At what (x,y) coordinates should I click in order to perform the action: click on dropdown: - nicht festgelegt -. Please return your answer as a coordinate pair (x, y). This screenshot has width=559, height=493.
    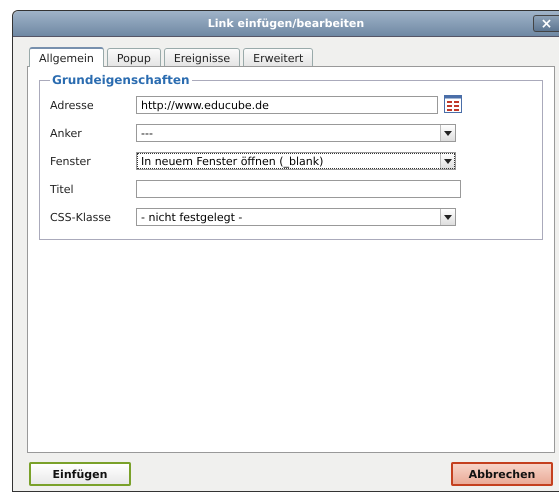
    Looking at the image, I should click on (296, 217).